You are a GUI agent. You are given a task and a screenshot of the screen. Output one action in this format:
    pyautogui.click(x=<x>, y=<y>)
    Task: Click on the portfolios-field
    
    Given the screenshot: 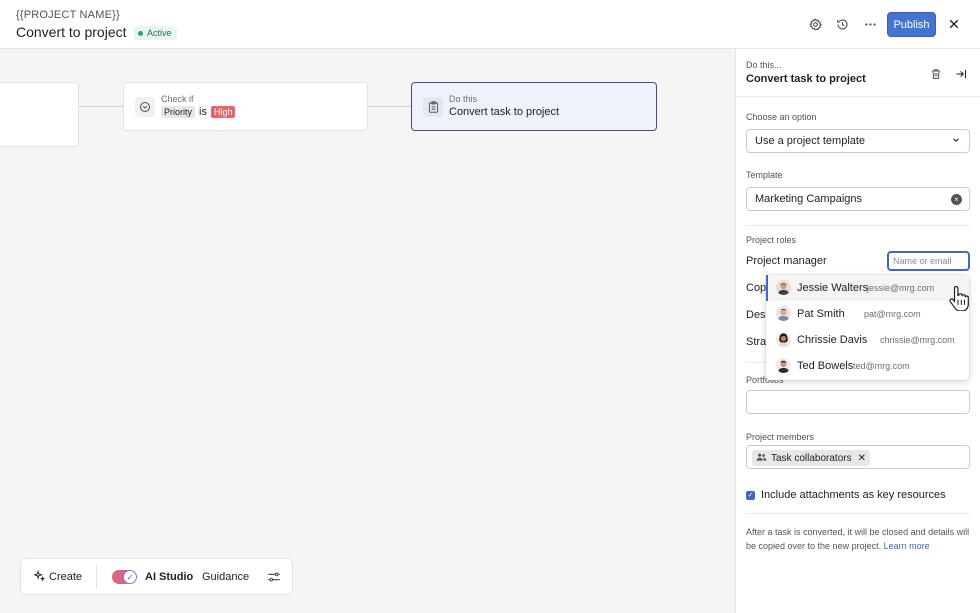 What is the action you would take?
    pyautogui.click(x=858, y=402)
    